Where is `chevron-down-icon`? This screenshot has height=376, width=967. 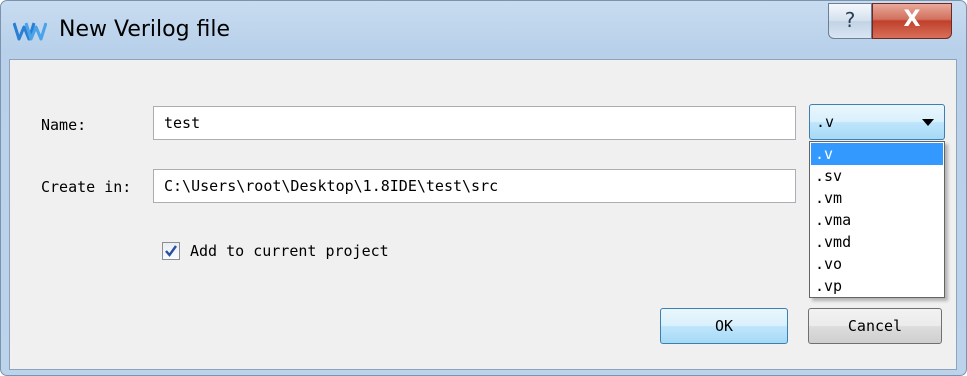
chevron-down-icon is located at coordinates (928, 122).